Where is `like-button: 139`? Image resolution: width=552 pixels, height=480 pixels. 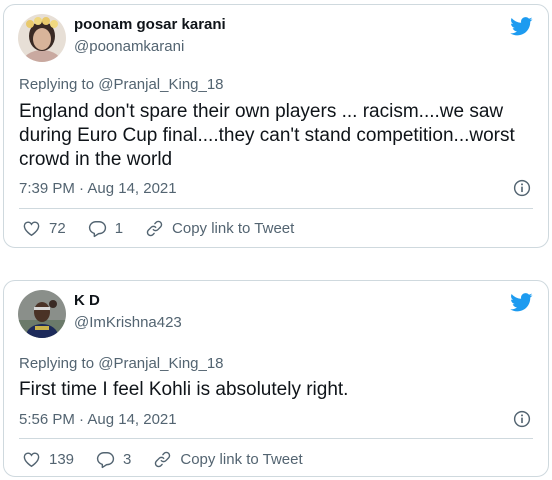 like-button: 139 is located at coordinates (48, 459).